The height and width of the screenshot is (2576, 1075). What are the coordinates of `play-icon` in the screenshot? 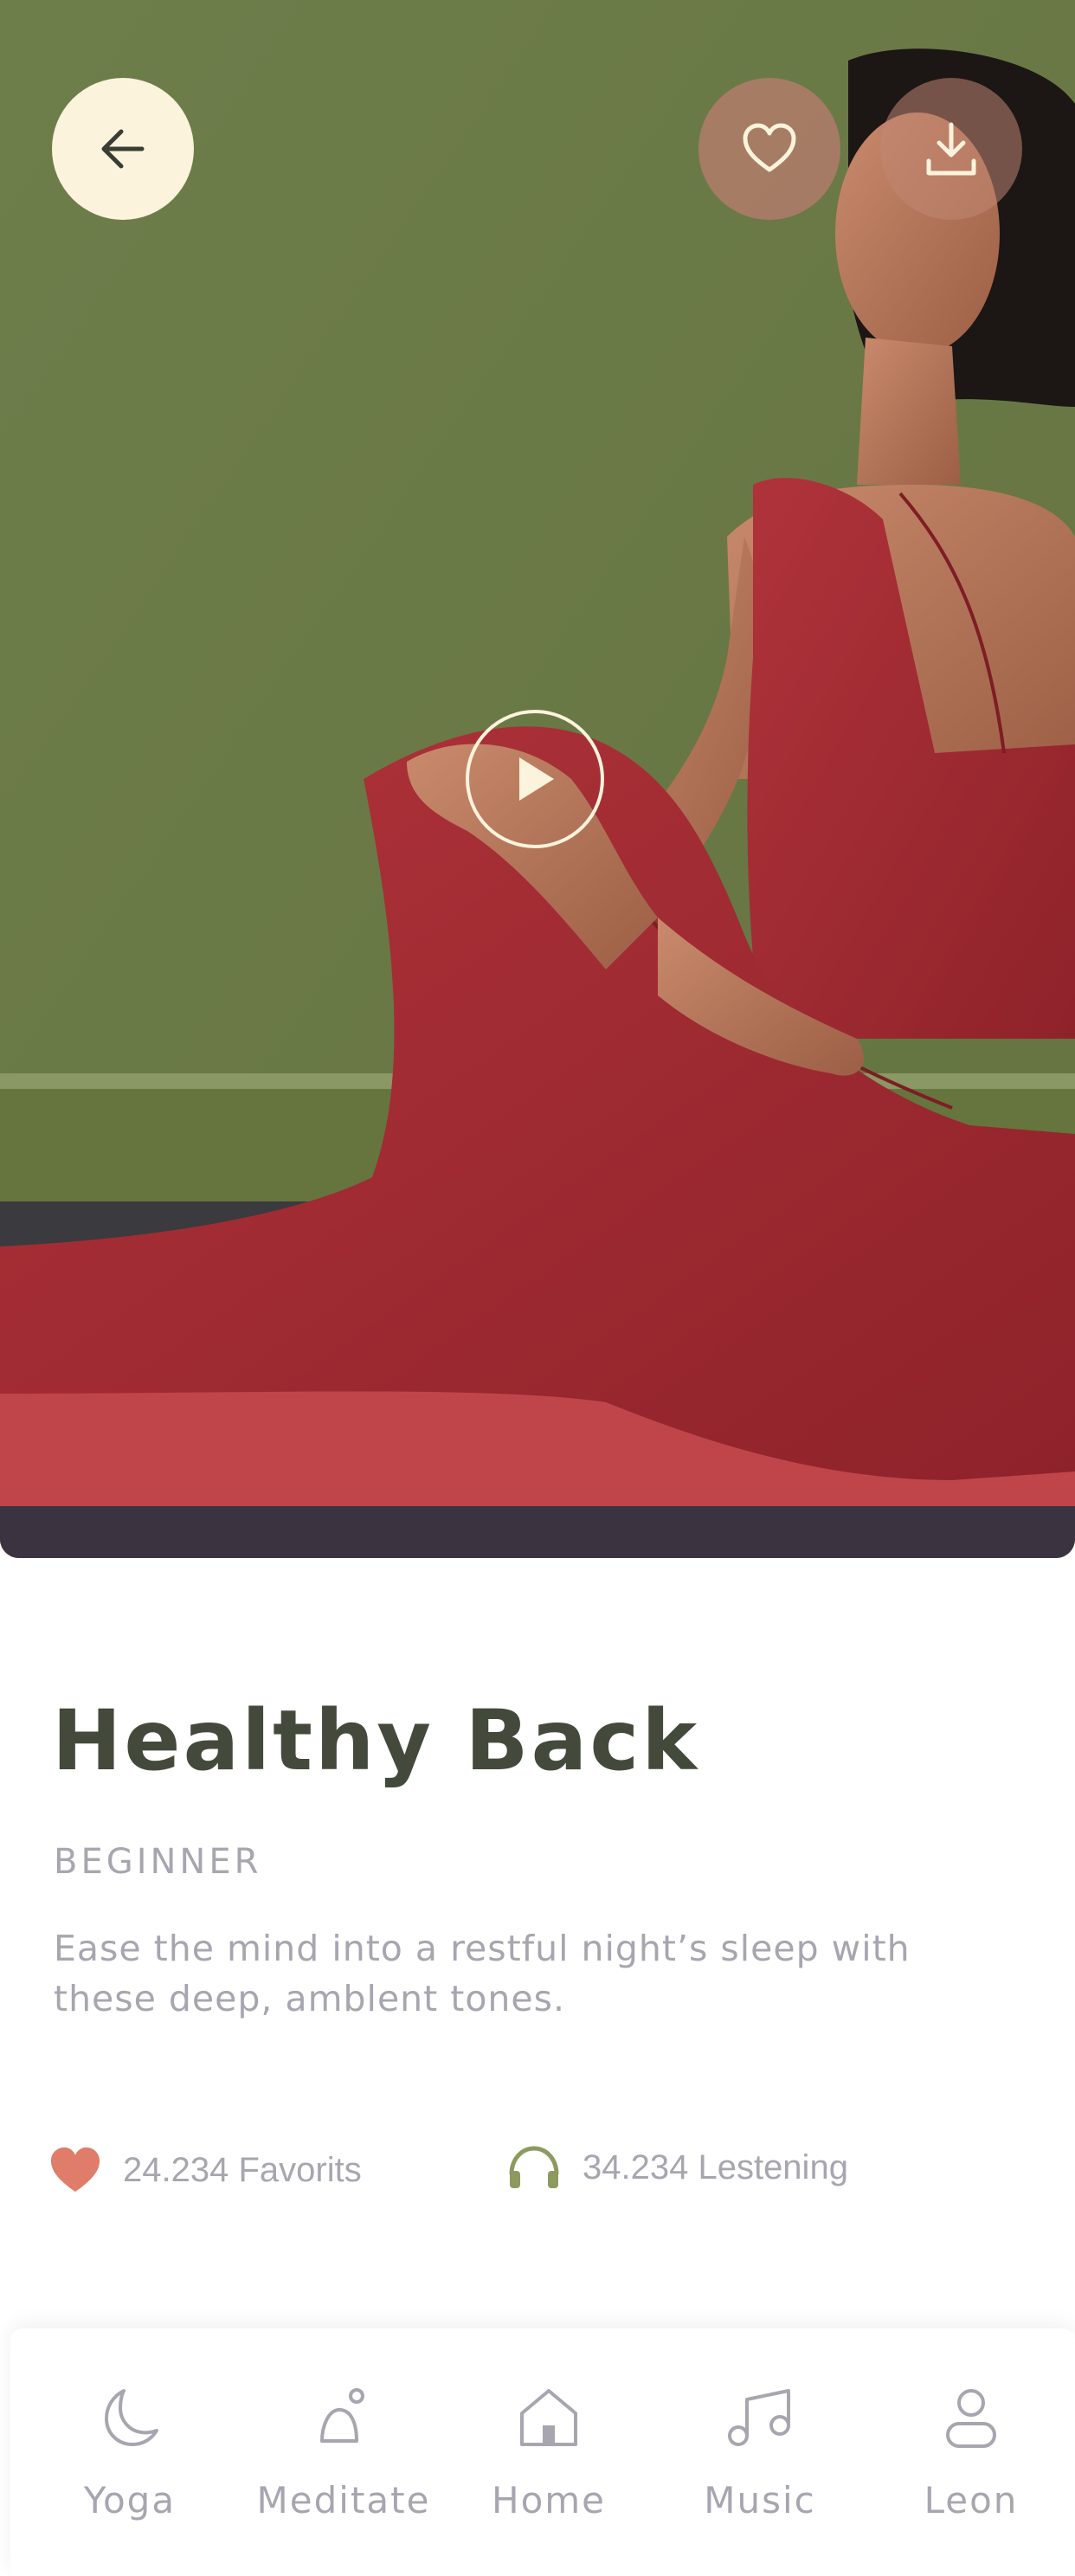 It's located at (536, 779).